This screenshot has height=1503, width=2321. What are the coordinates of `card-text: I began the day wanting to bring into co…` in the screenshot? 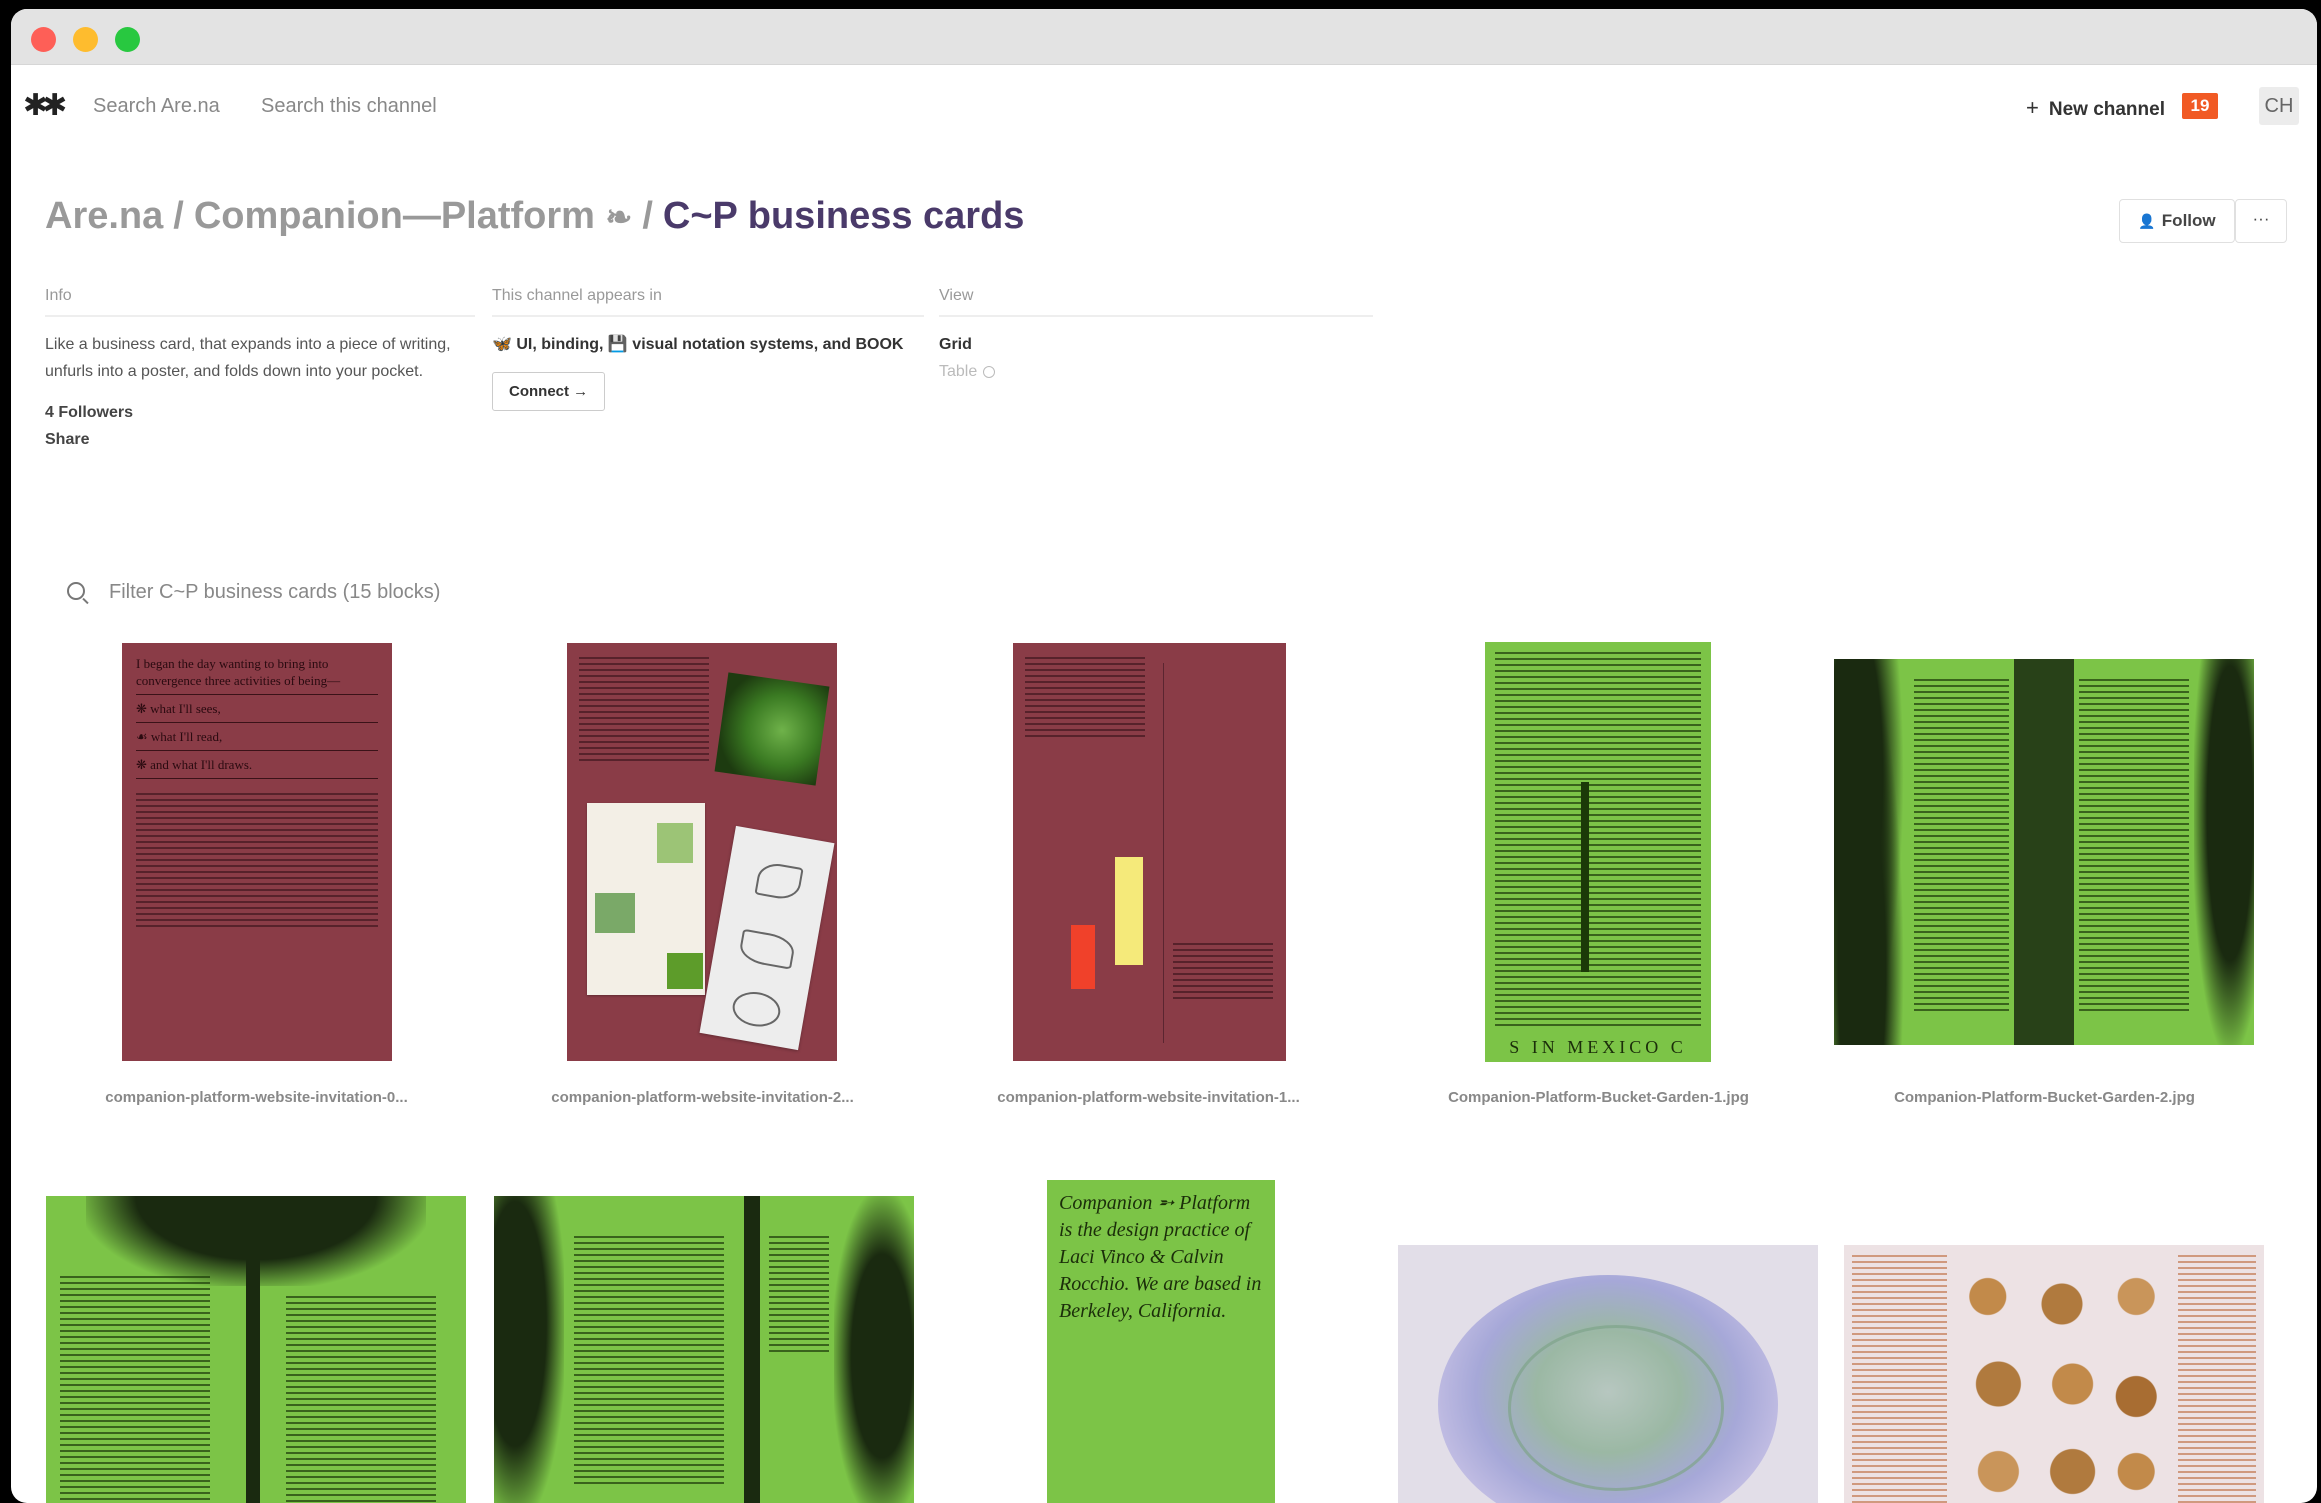 It's located at (257, 719).